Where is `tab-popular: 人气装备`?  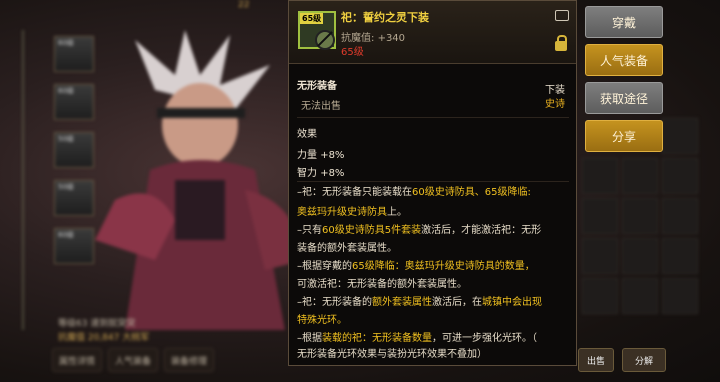 tab-popular: 人气装备 is located at coordinates (133, 360).